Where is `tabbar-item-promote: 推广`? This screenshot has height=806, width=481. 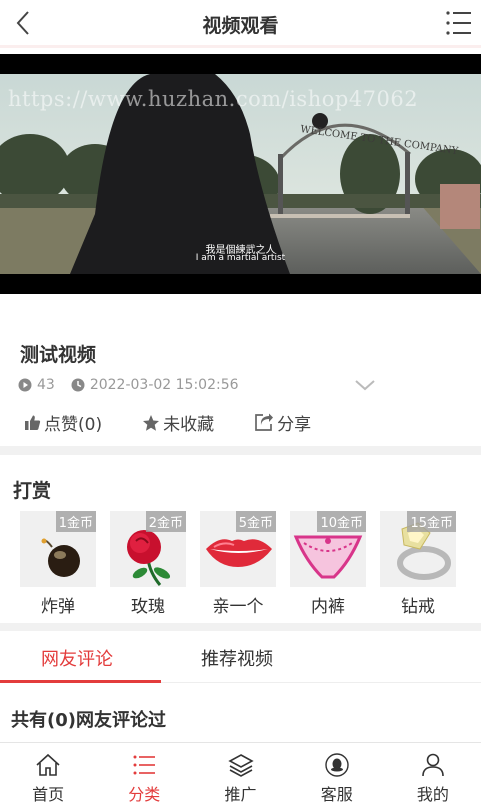 tabbar-item-promote: 推广 is located at coordinates (240, 774).